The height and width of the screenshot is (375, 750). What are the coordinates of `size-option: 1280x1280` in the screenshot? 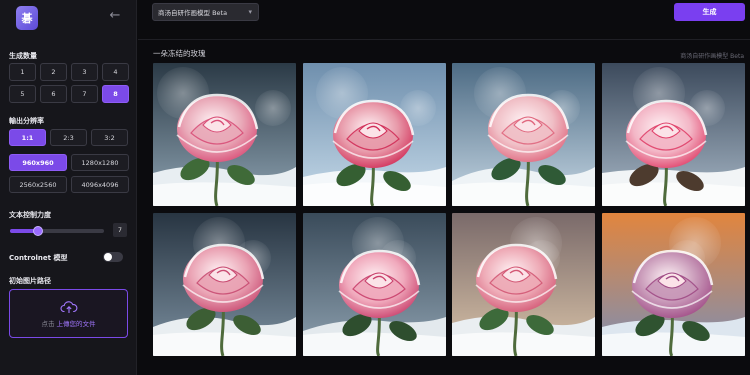 It's located at (100, 162).